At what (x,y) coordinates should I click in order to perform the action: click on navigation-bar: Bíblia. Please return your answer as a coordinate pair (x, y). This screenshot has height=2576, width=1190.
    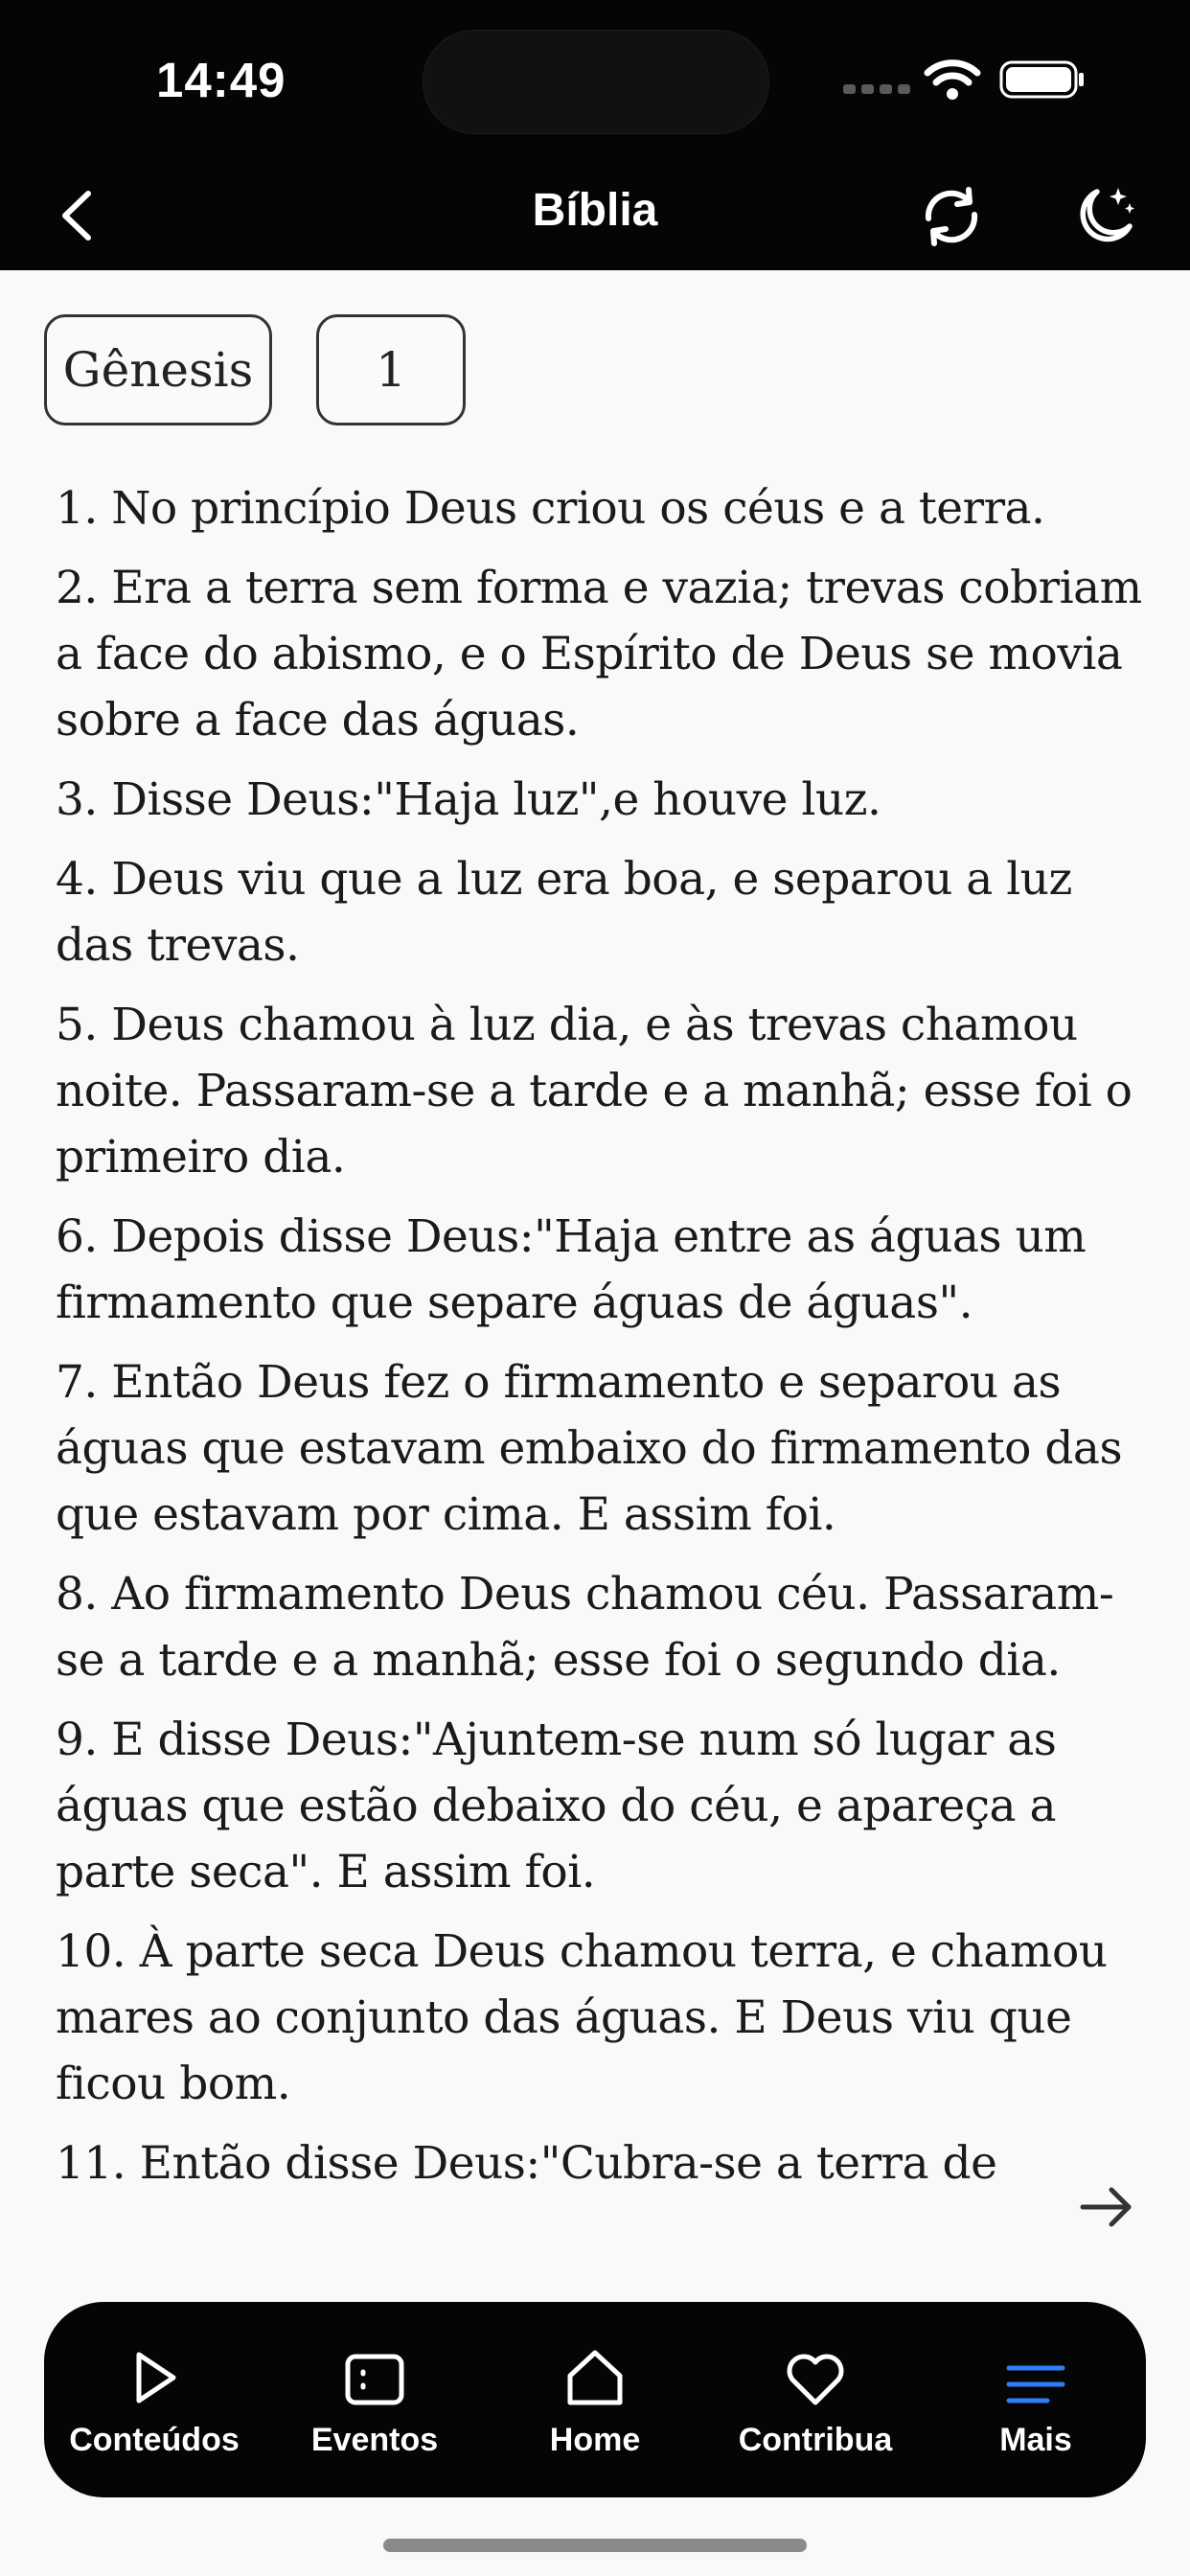
    Looking at the image, I should click on (595, 216).